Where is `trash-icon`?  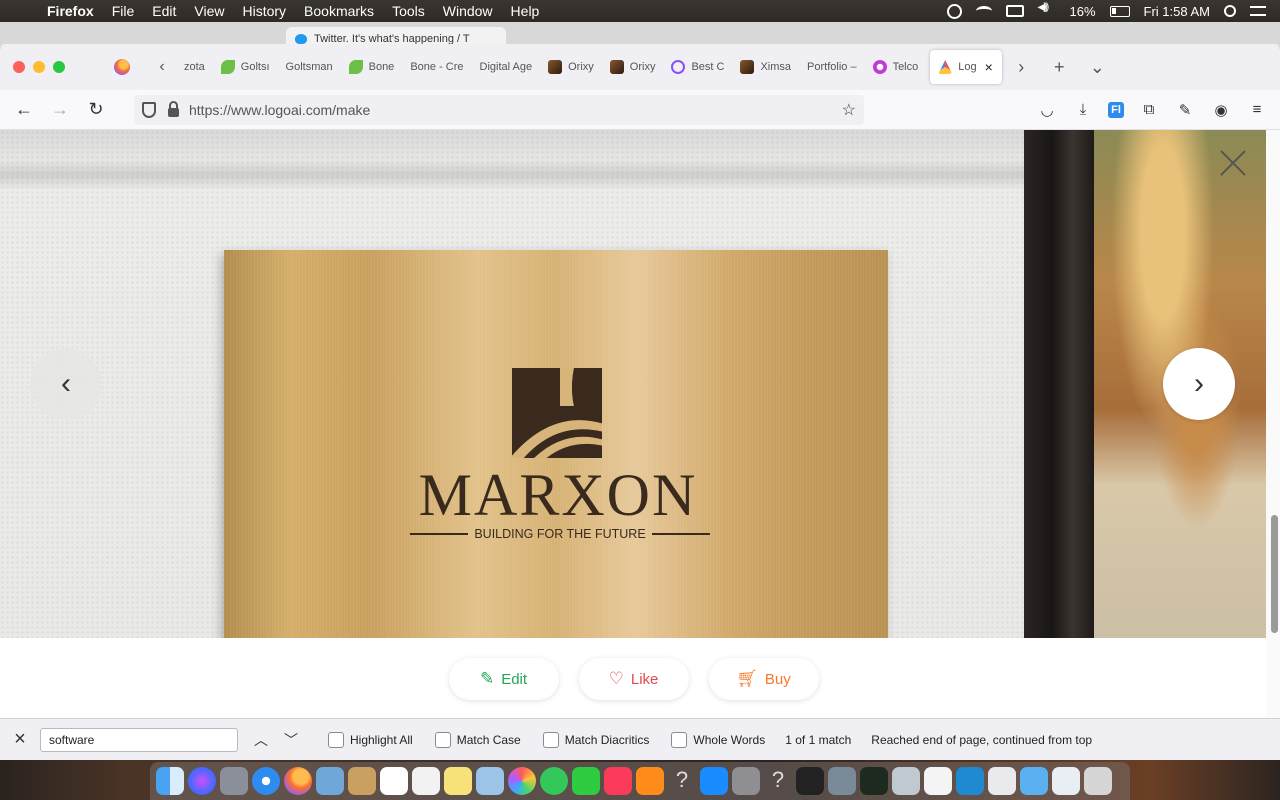 trash-icon is located at coordinates (1098, 781).